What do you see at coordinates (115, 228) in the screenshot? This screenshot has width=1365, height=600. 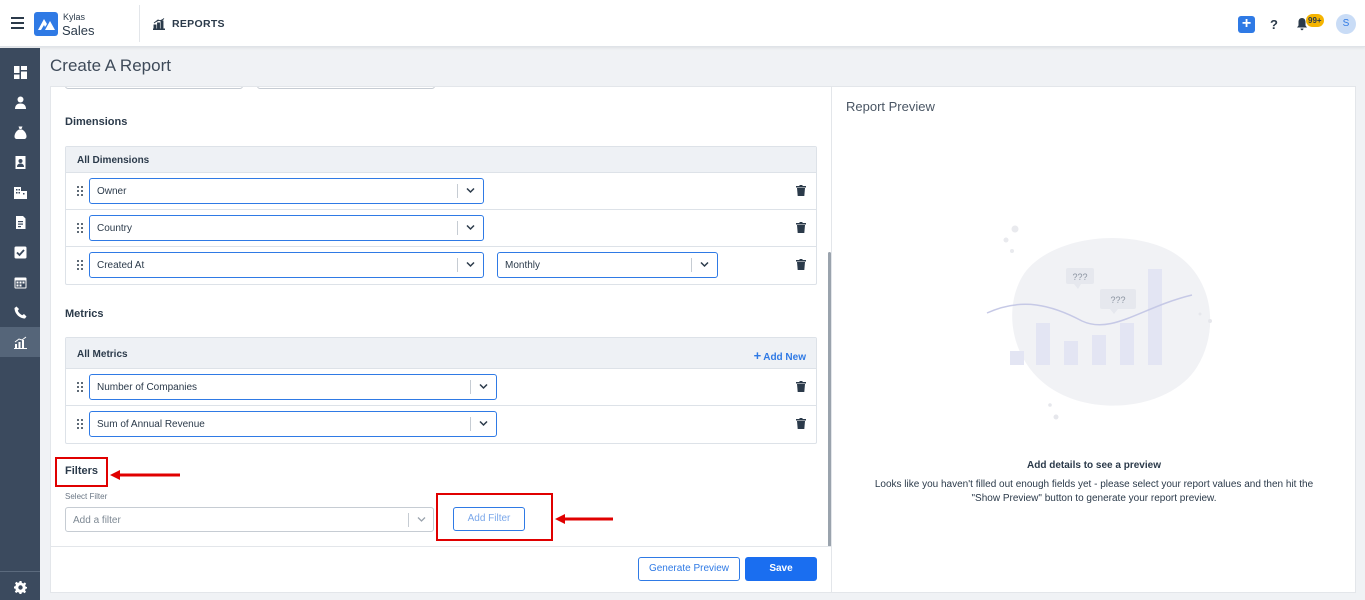 I see `dimension-select-value: Country` at bounding box center [115, 228].